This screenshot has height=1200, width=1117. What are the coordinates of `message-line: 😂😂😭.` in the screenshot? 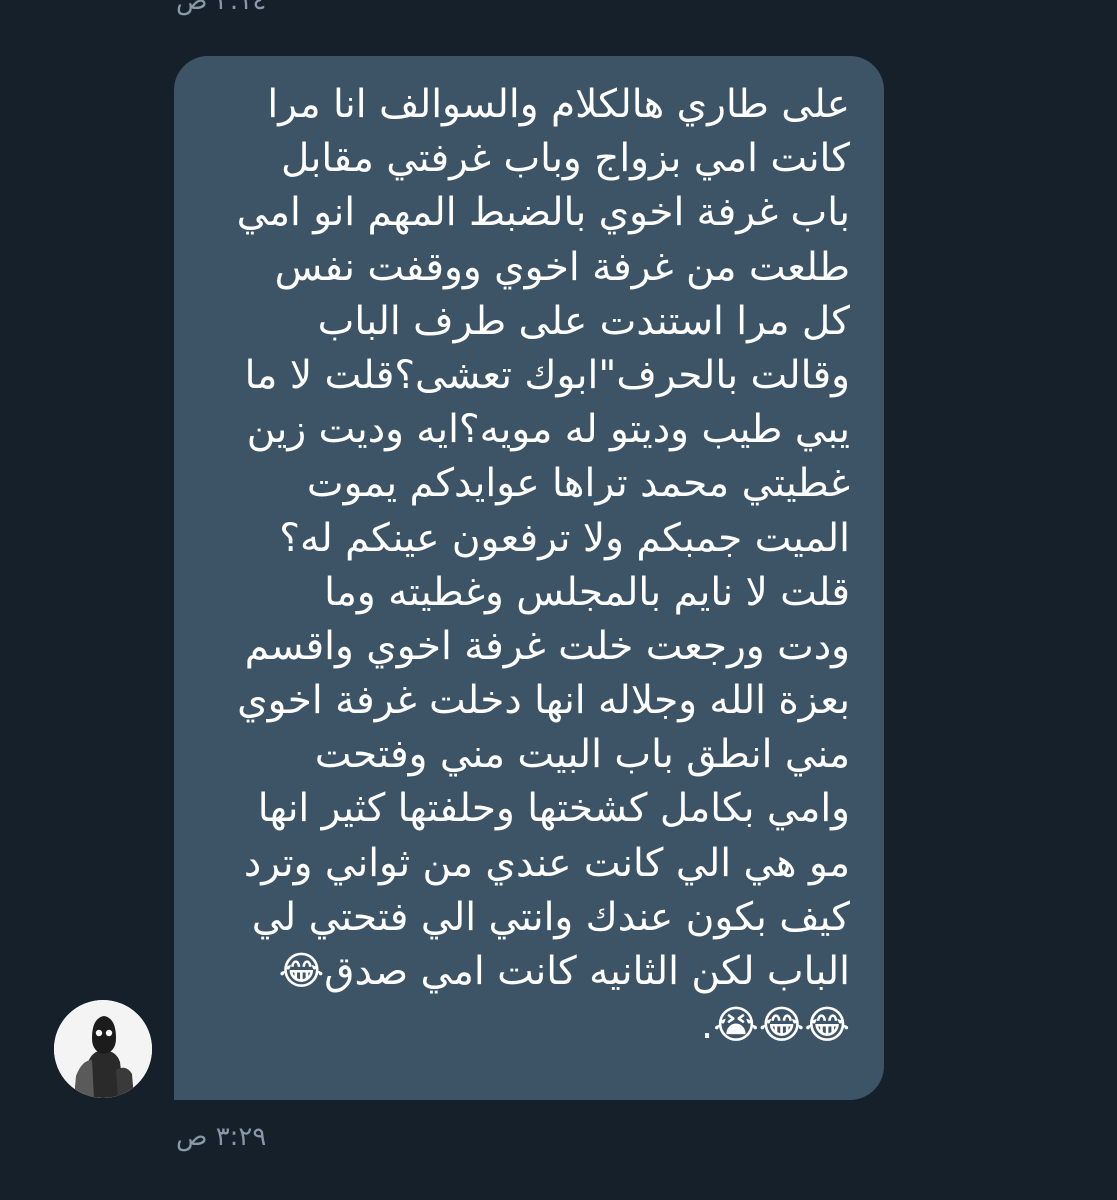 It's located at (775, 1026).